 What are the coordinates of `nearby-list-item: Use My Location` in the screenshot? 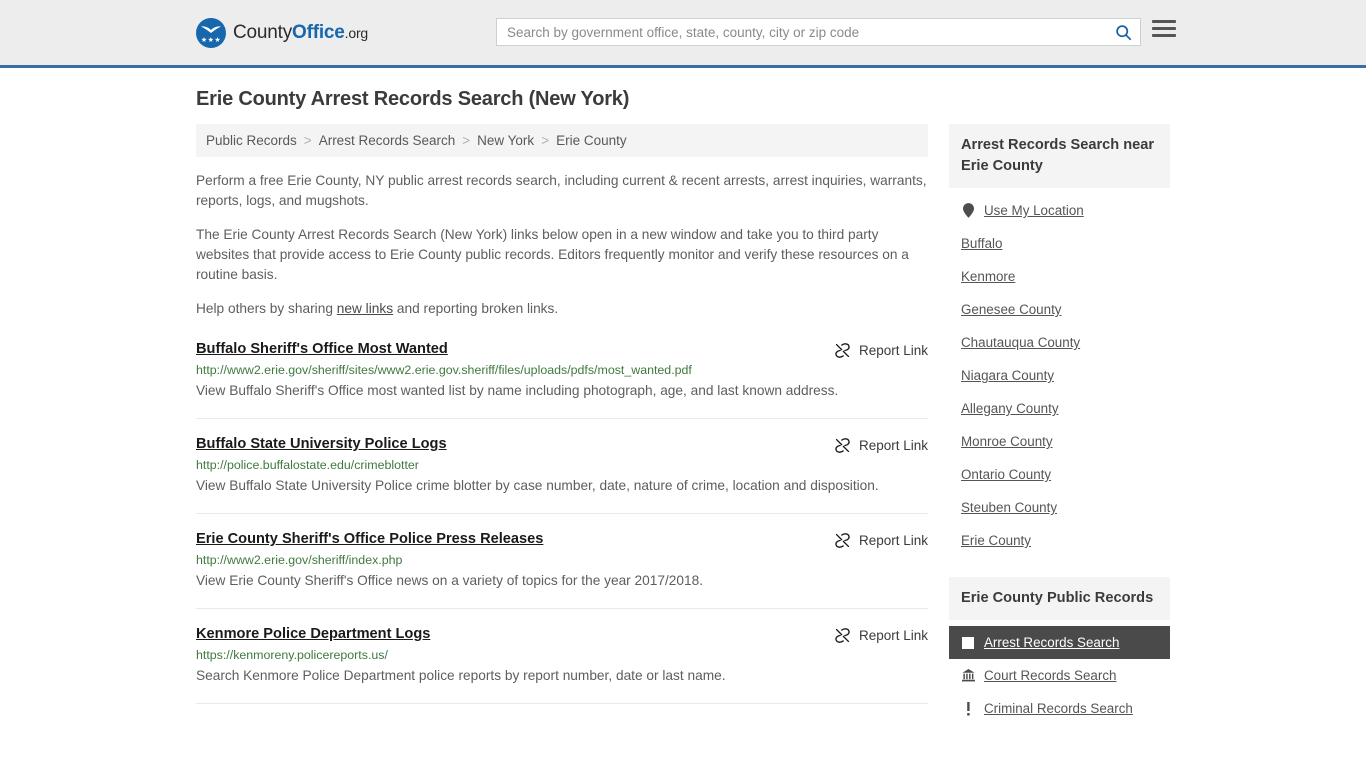 It's located at (1059, 210).